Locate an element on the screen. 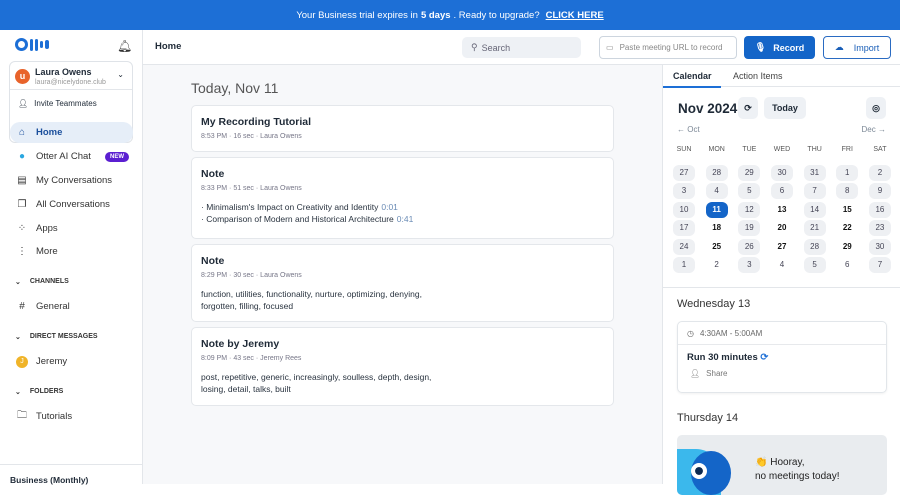  invite-teammates-button: 👤︎ Invite Teammates is located at coordinates (71, 102).